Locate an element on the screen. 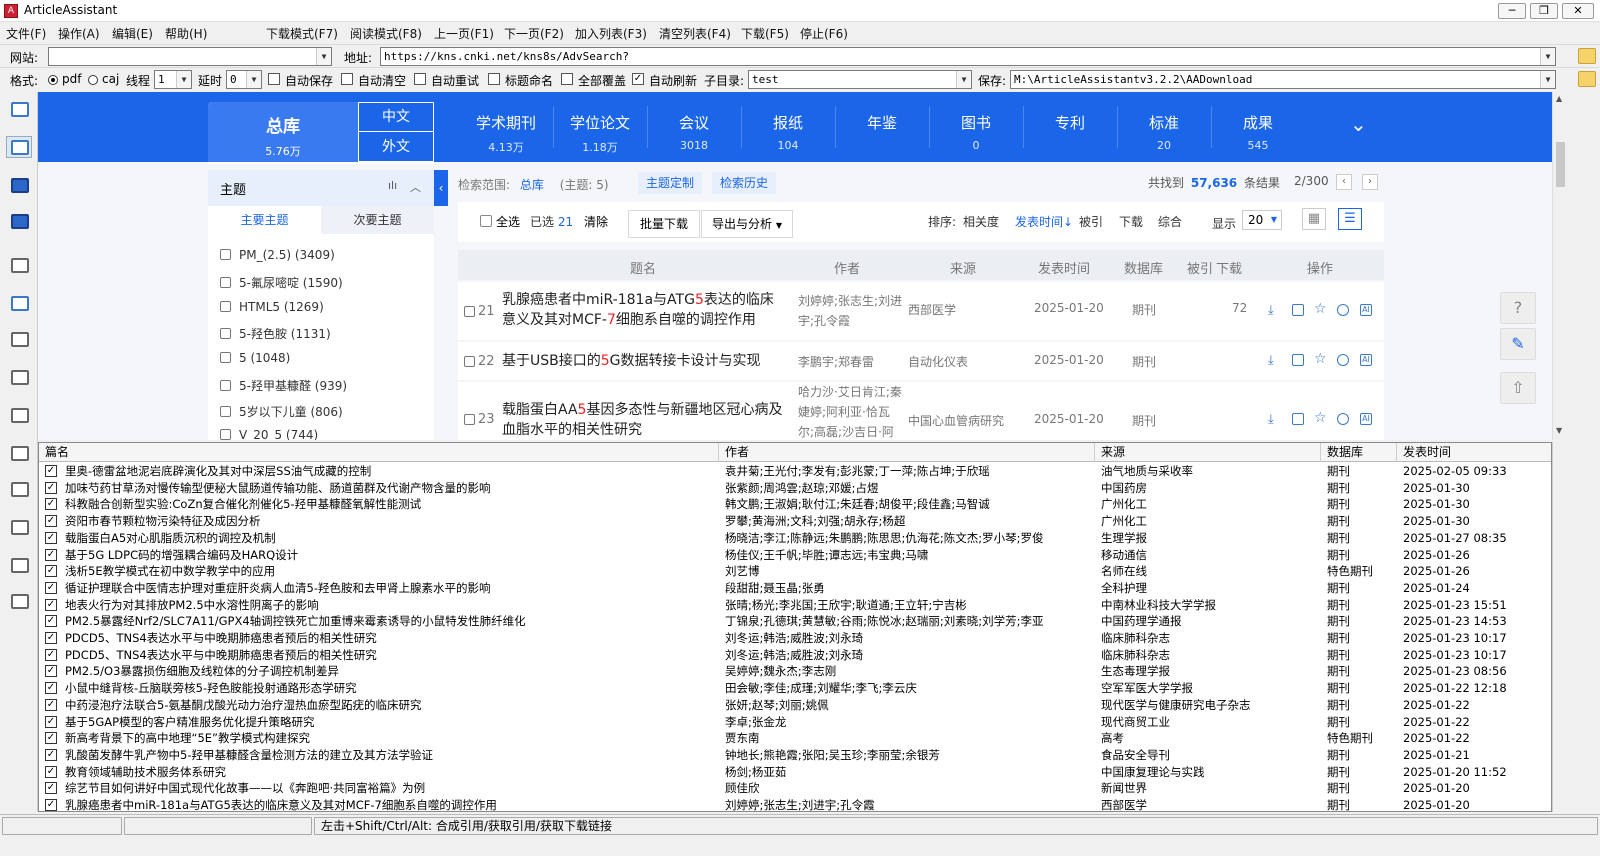 This screenshot has width=1600, height=856. export-button is located at coordinates (19, 221).